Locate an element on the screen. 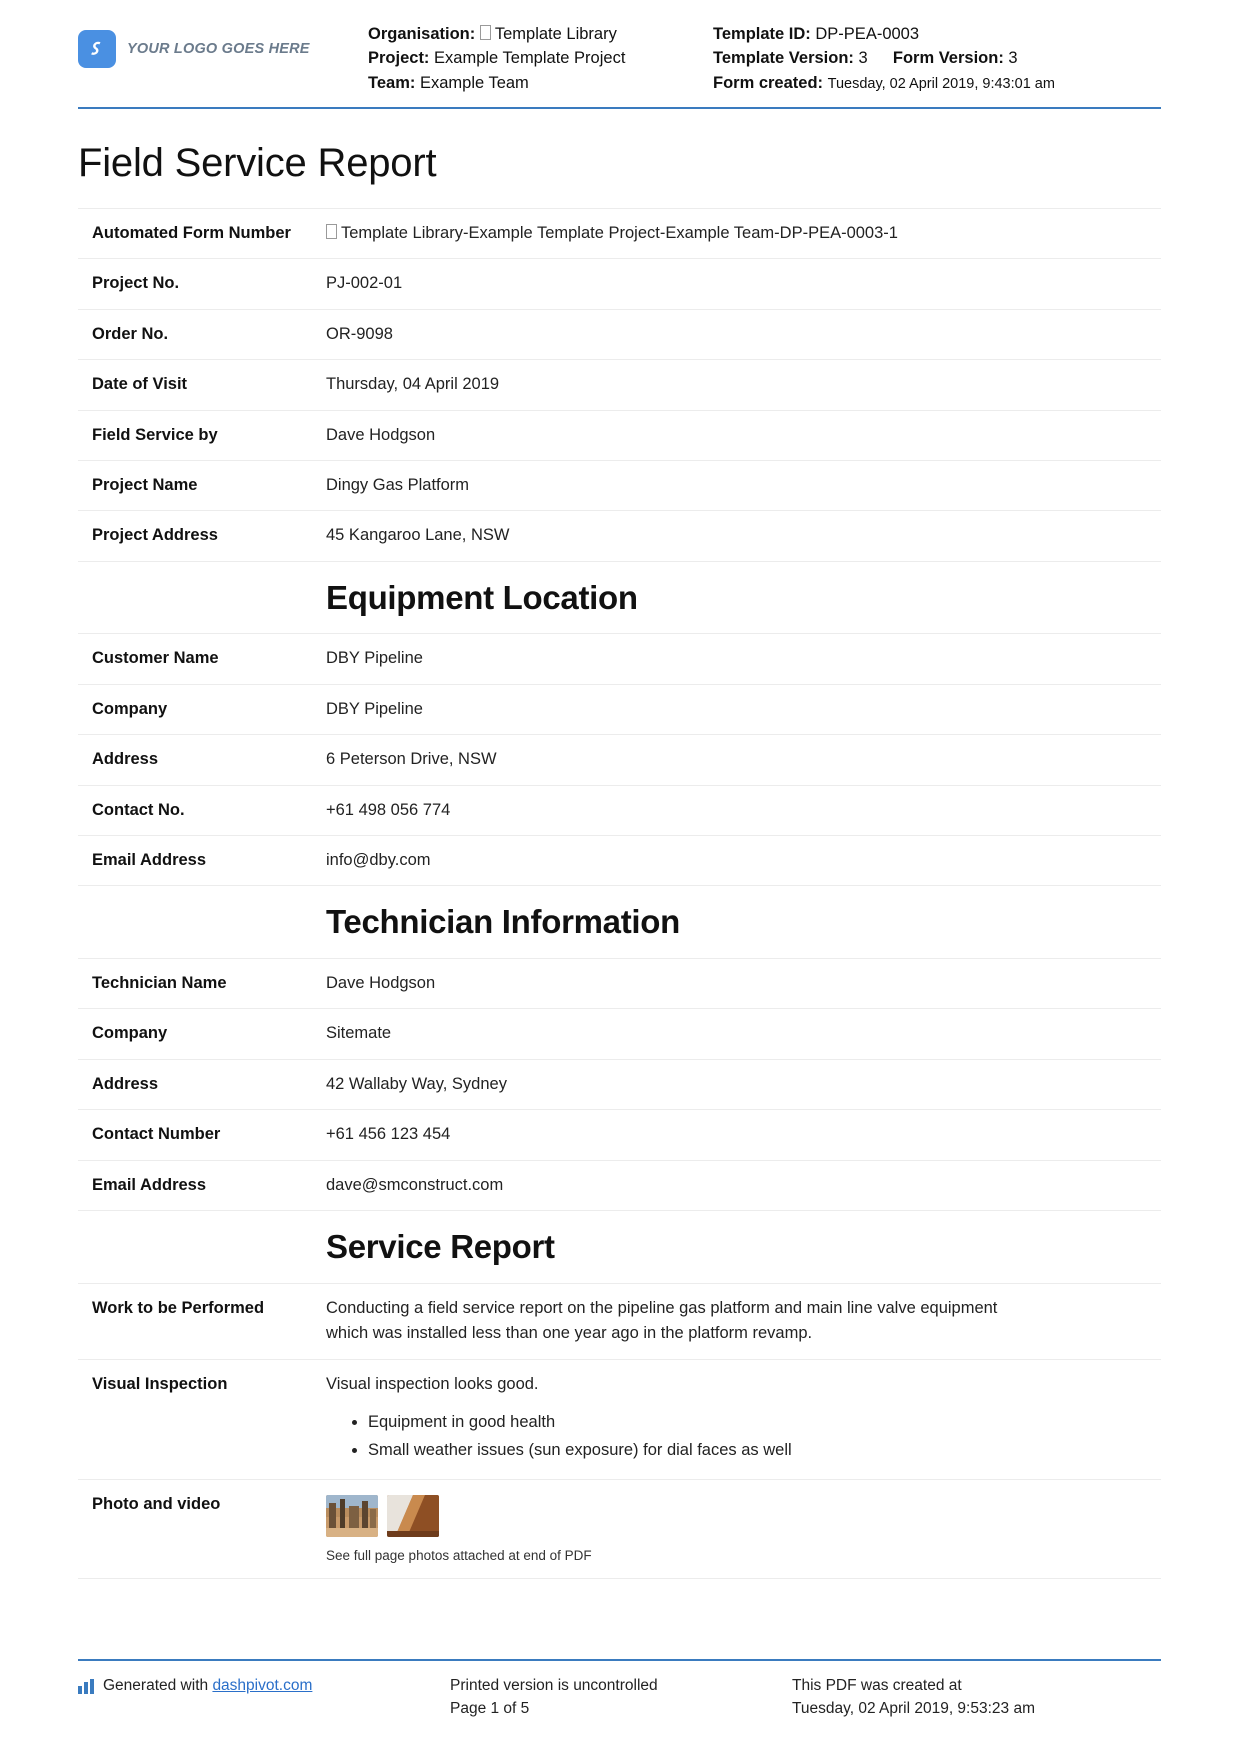 The height and width of the screenshot is (1754, 1239). company-logo-icon is located at coordinates (97, 49).